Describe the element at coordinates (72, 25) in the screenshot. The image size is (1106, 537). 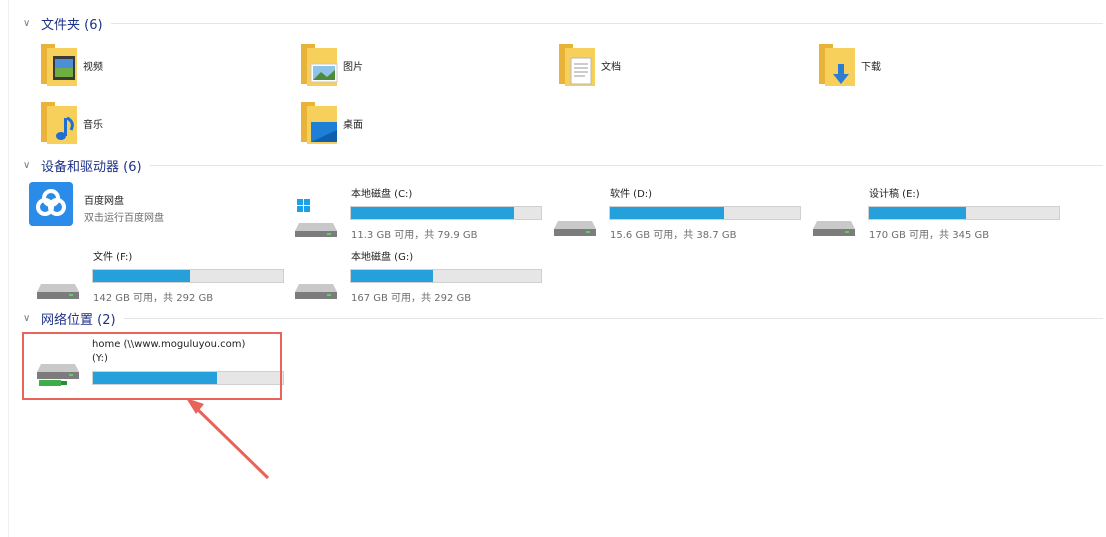
I see `group-title: 文件夹 (6)` at that location.